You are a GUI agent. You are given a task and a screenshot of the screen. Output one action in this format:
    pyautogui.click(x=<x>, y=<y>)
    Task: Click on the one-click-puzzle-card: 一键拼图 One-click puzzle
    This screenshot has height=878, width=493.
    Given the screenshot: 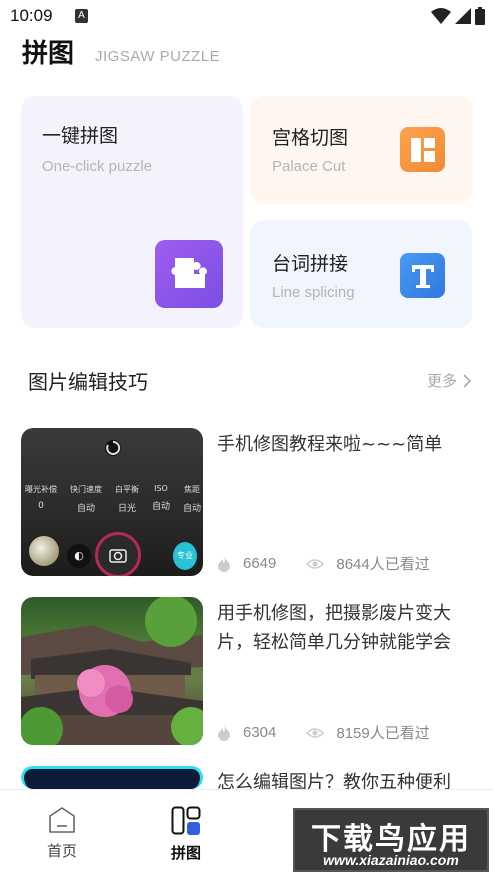 What is the action you would take?
    pyautogui.click(x=132, y=212)
    